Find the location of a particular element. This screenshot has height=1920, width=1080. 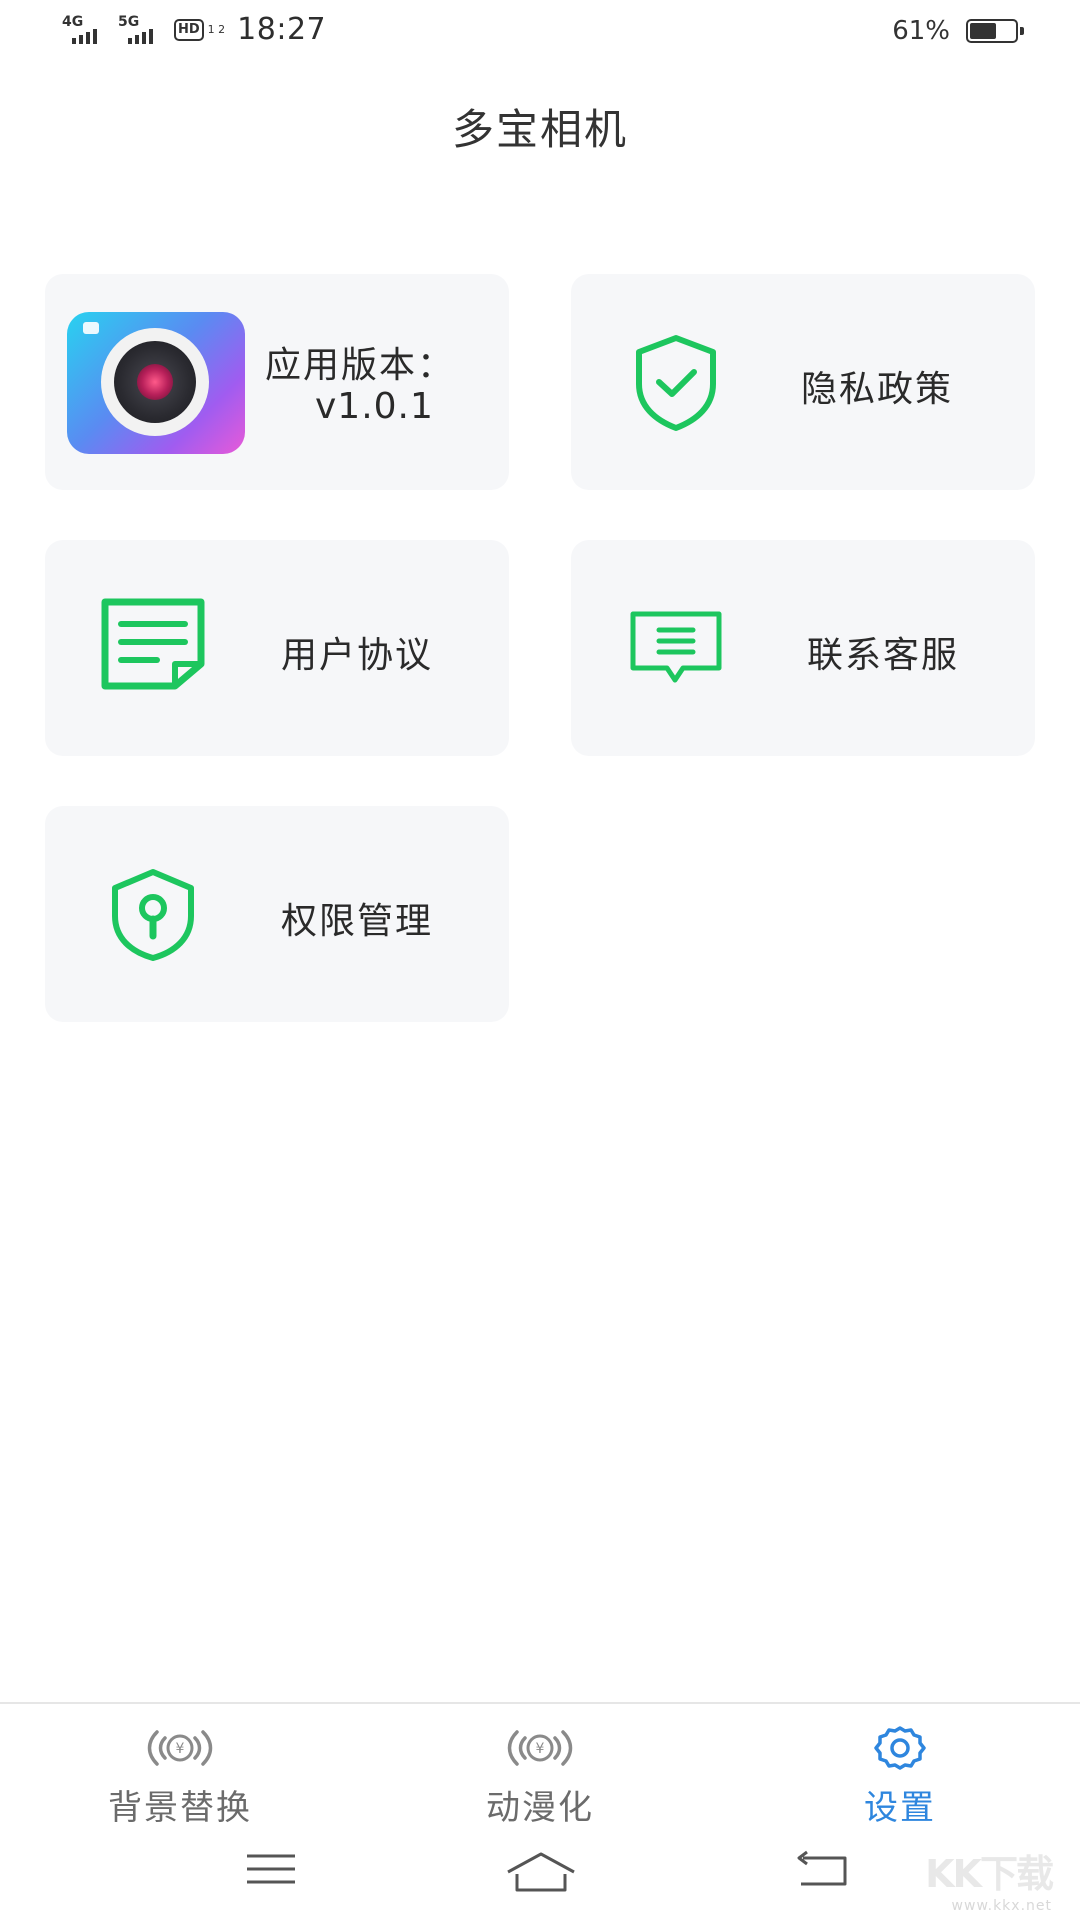

shield-check-icon is located at coordinates (676, 383).